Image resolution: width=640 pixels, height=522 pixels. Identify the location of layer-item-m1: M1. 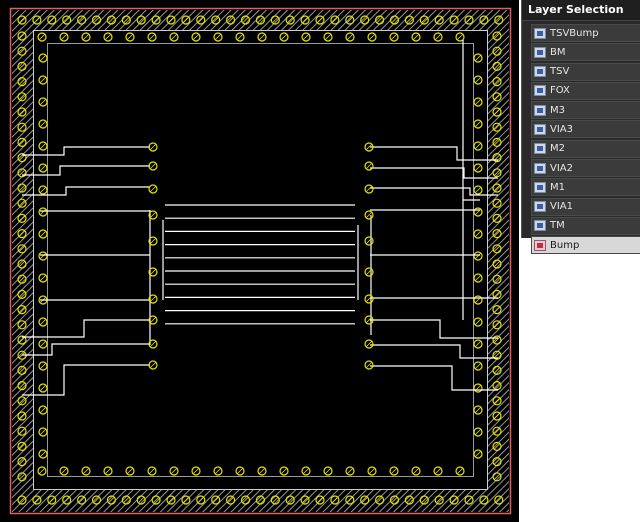
(585, 187).